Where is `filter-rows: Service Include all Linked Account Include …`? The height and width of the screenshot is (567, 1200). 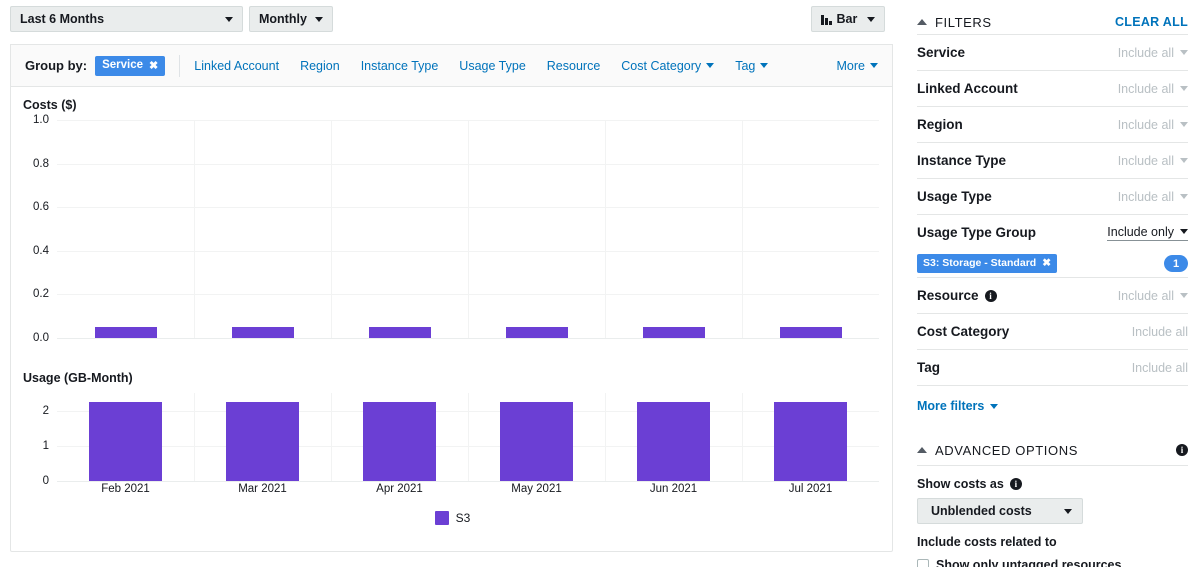
filter-rows: Service Include all Linked Account Include … is located at coordinates (1052, 210).